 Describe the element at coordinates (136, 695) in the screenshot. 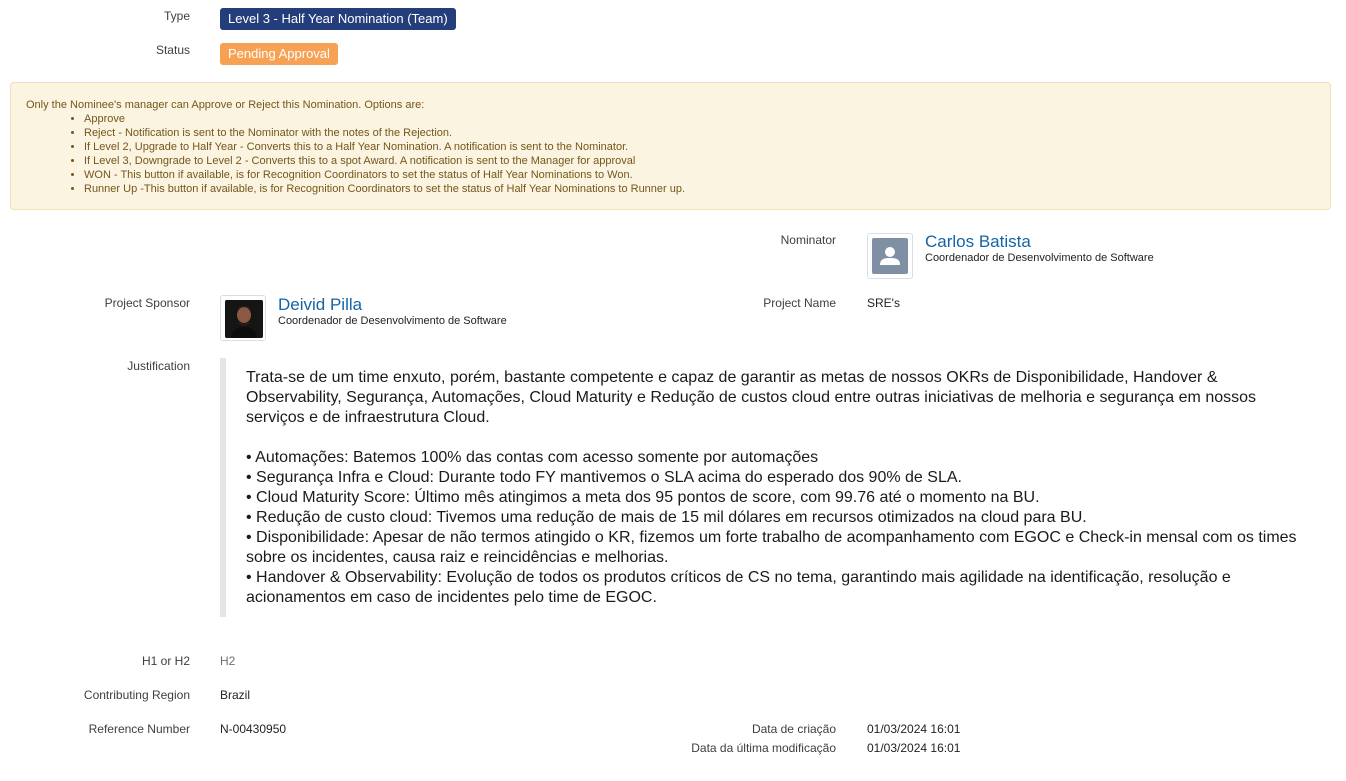

I see `contributing-region-label: Contributing Region` at that location.